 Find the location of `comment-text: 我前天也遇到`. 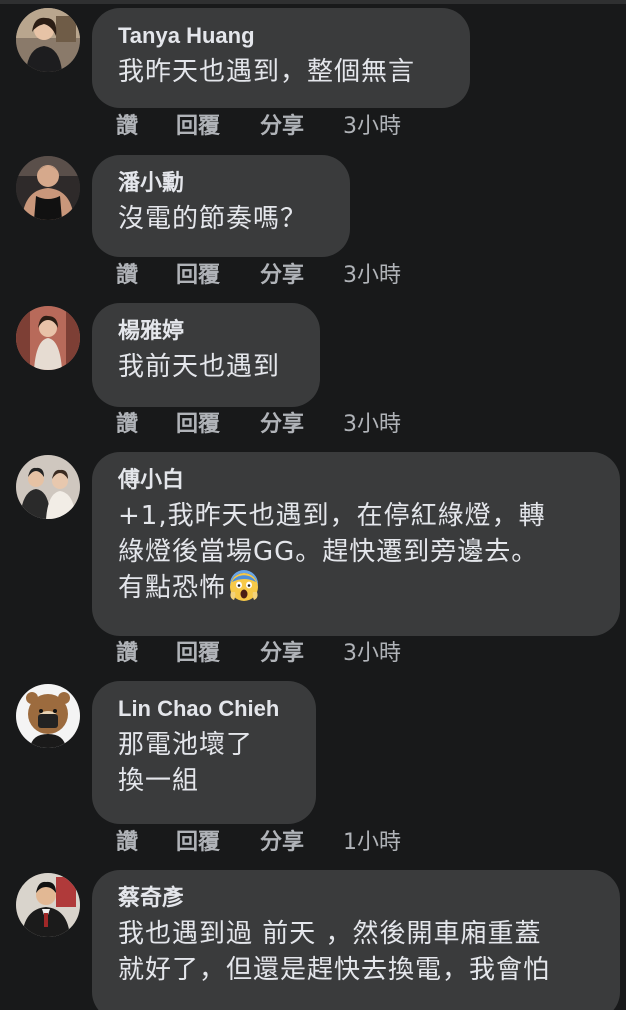

comment-text: 我前天也遇到 is located at coordinates (206, 367).